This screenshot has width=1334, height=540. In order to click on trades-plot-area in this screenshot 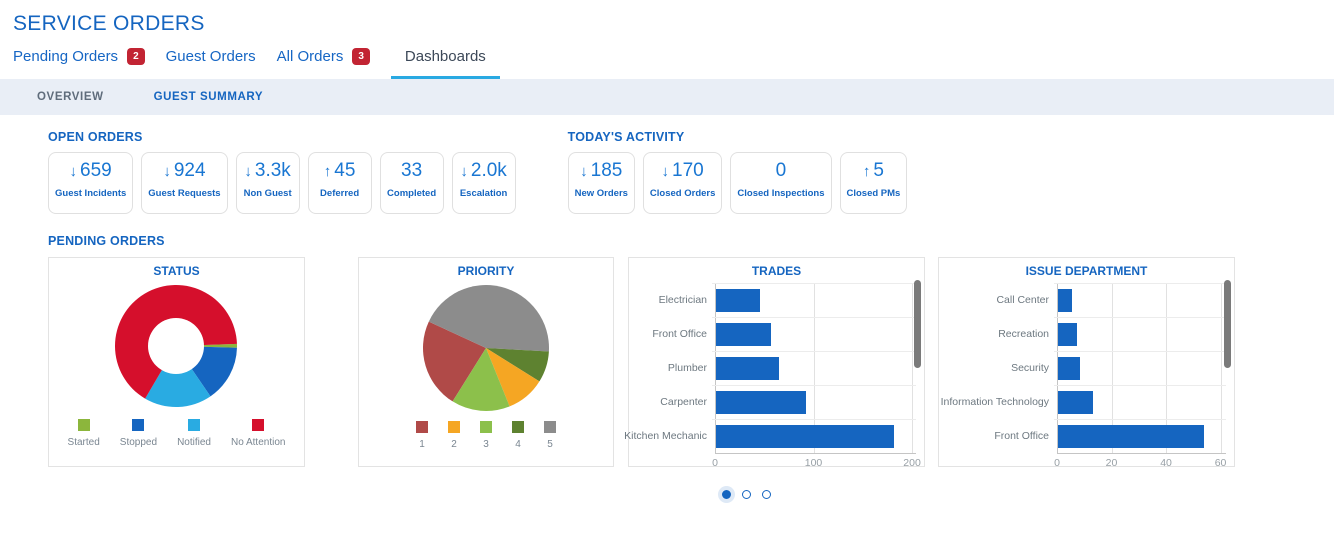, I will do `click(814, 368)`.